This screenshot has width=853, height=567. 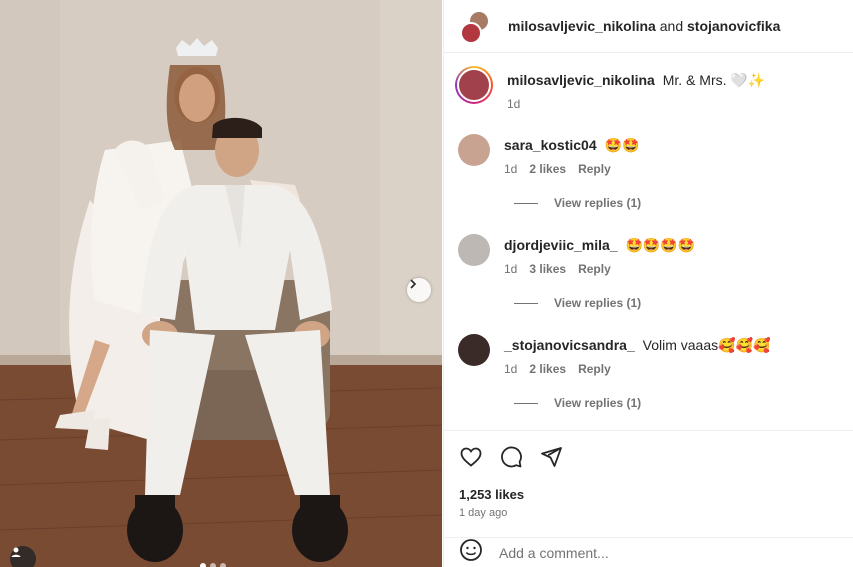 I want to click on comment-text: Volim vaaas🥰🥰🥰, so click(x=706, y=345).